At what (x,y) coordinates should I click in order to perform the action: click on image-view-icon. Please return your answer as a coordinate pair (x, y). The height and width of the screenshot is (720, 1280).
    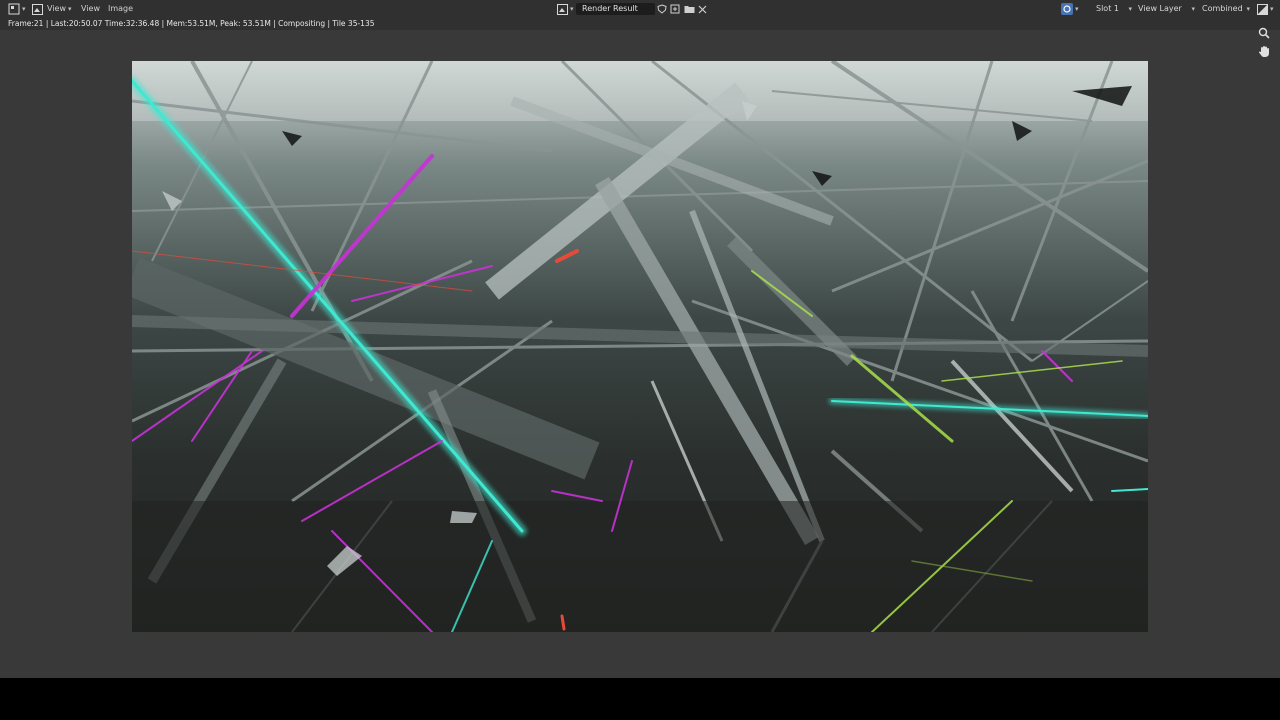
    Looking at the image, I should click on (37, 9).